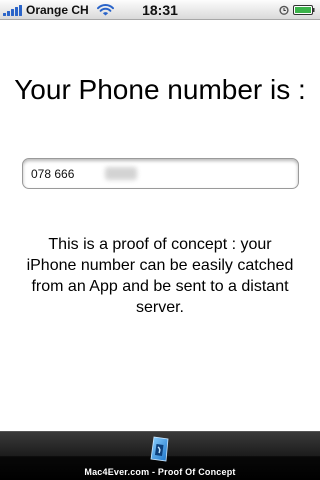 The width and height of the screenshot is (320, 480). I want to click on battery-icon, so click(304, 10).